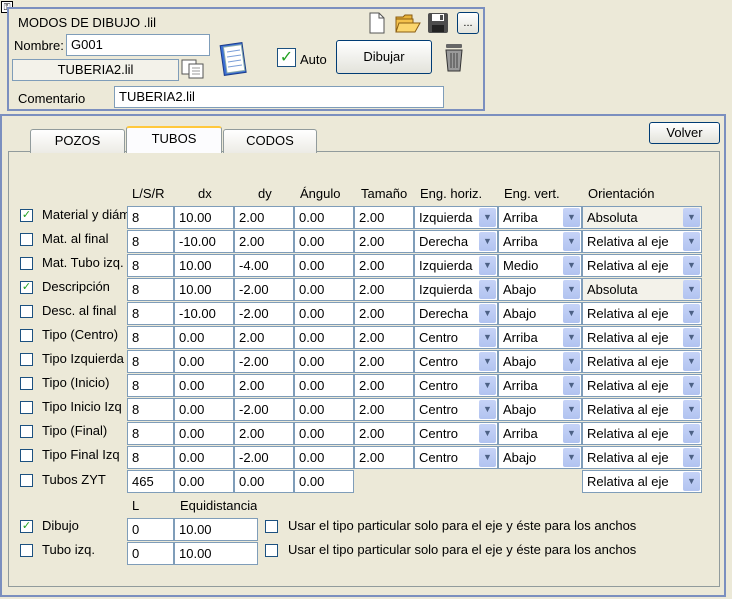 Image resolution: width=732 pixels, height=599 pixels. What do you see at coordinates (204, 481) in the screenshot?
I see `zyt-dx-input: 0.00` at bounding box center [204, 481].